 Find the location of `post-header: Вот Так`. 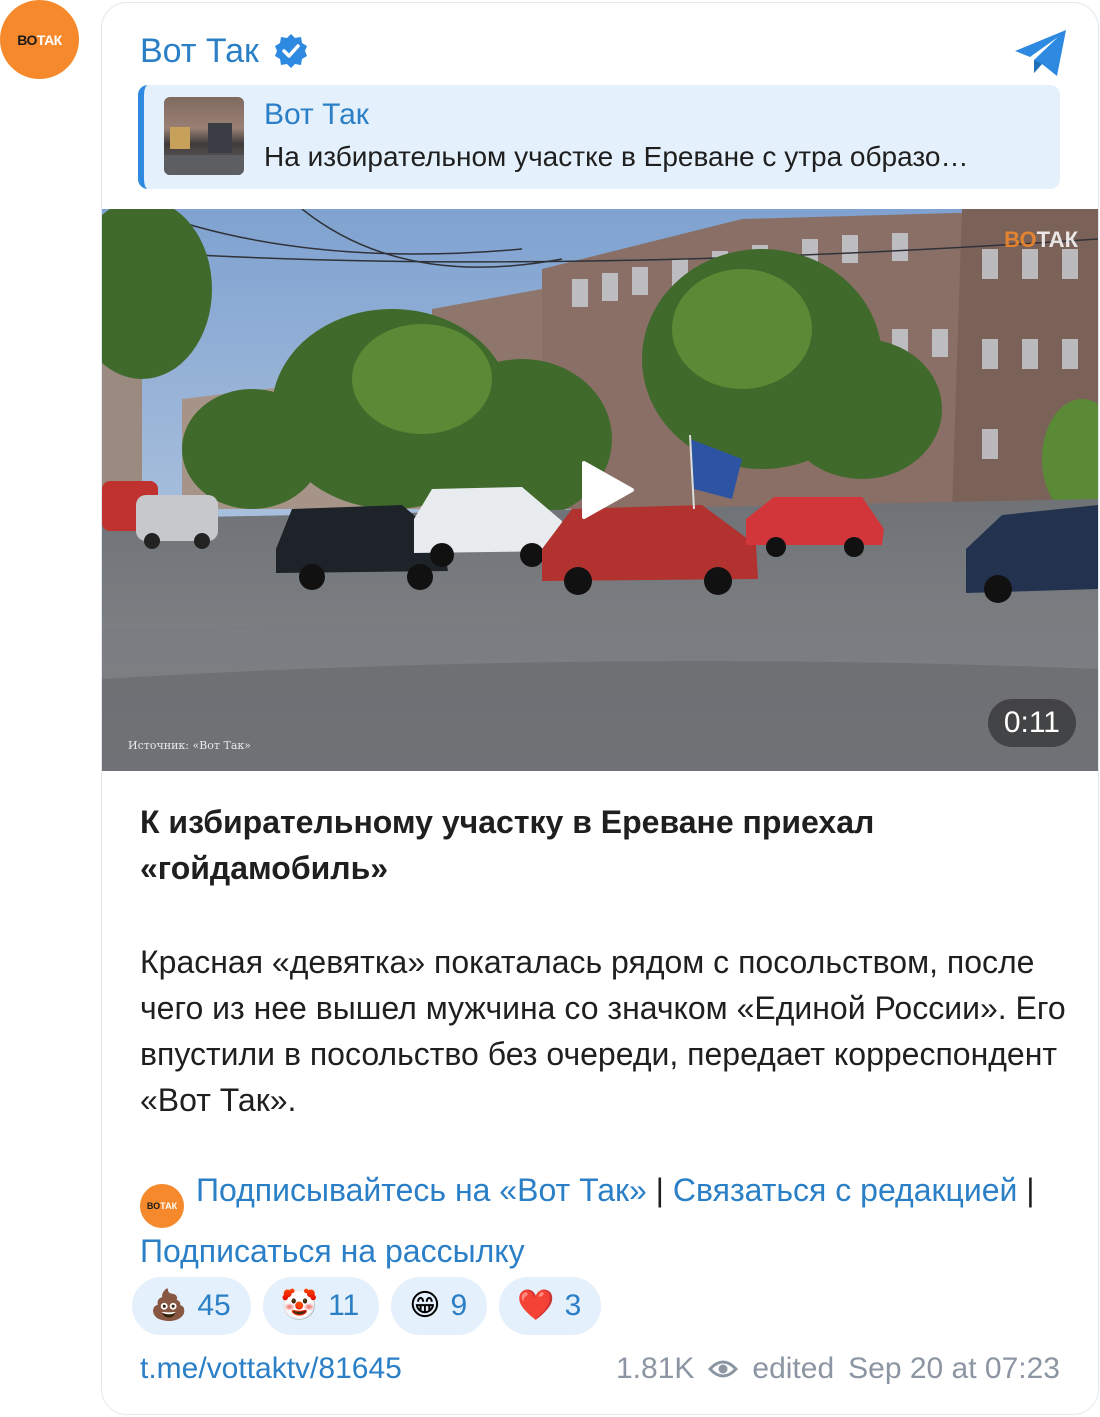

post-header: Вот Так is located at coordinates (224, 51).